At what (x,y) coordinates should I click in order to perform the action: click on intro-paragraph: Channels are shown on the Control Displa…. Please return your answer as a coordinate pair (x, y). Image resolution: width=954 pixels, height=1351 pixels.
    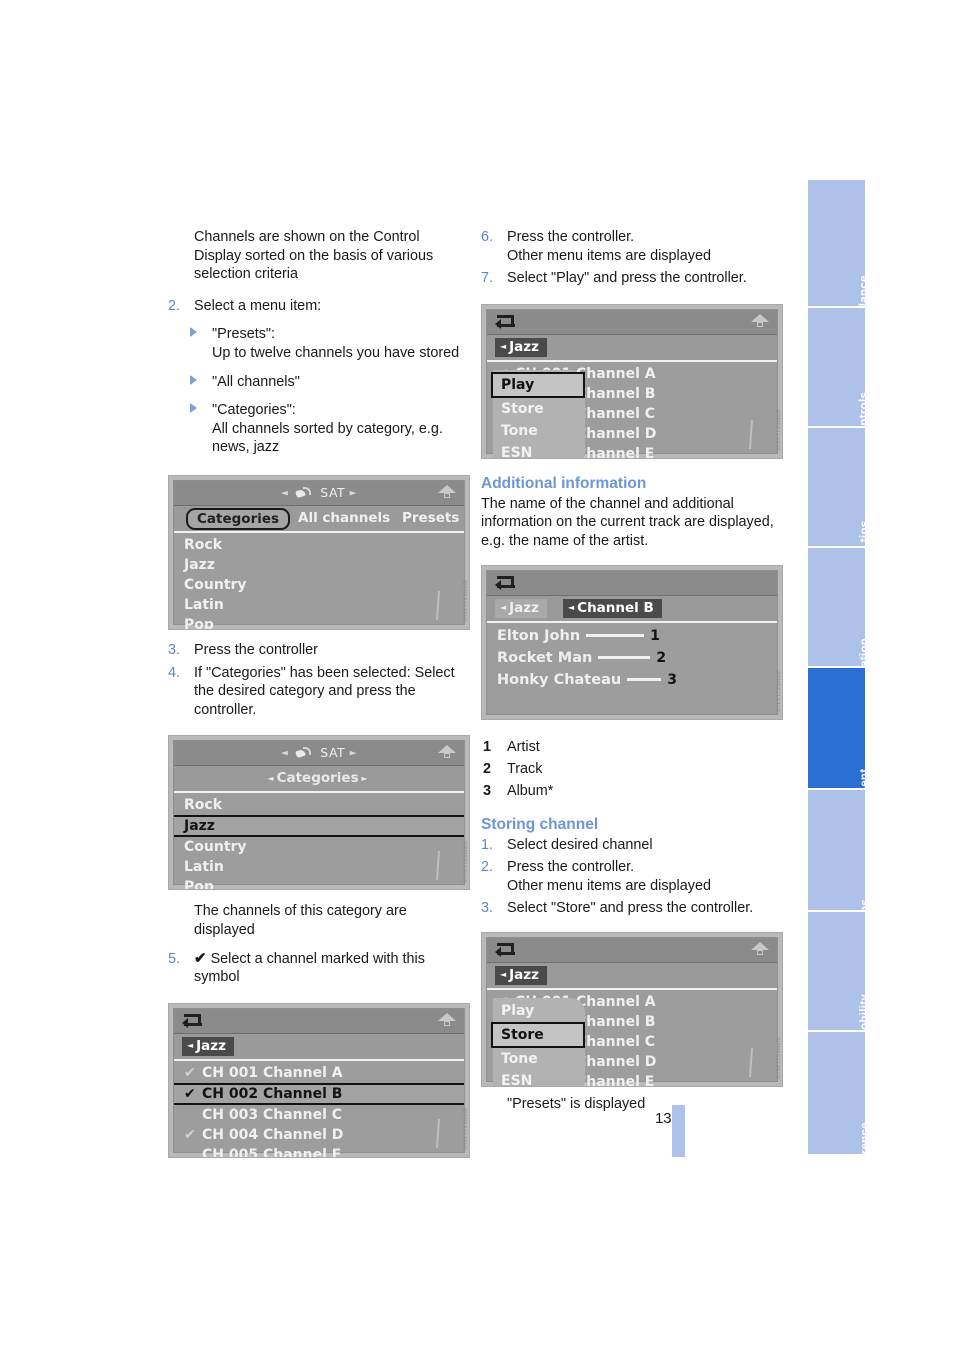
    Looking at the image, I should click on (314, 256).